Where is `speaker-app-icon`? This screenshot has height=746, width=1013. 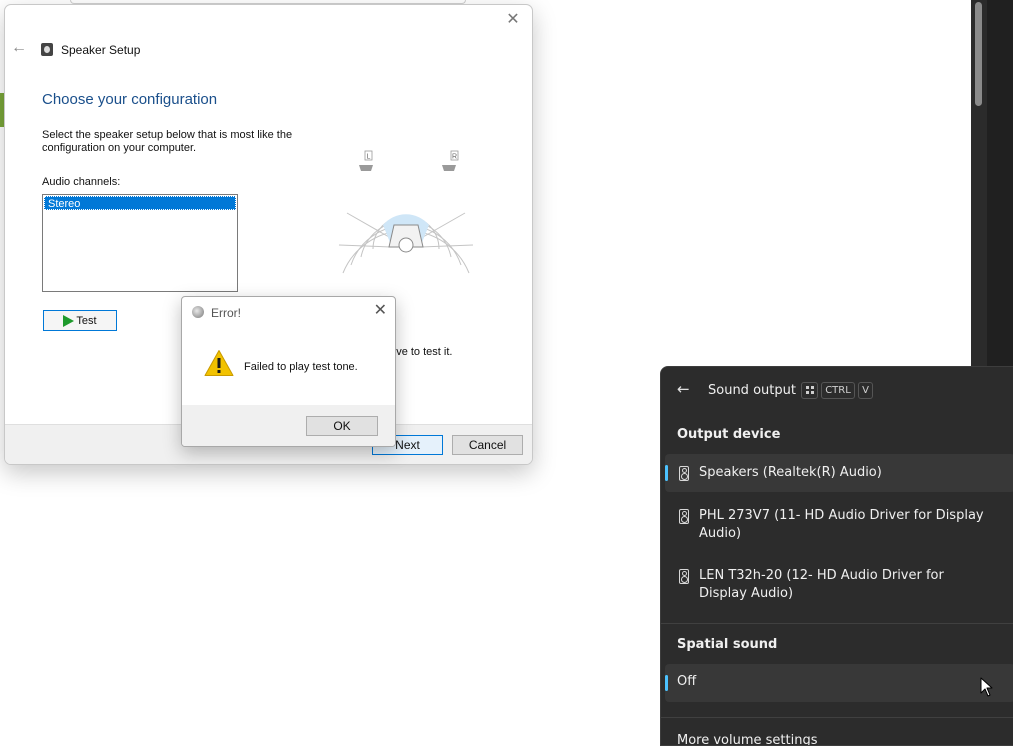 speaker-app-icon is located at coordinates (47, 49).